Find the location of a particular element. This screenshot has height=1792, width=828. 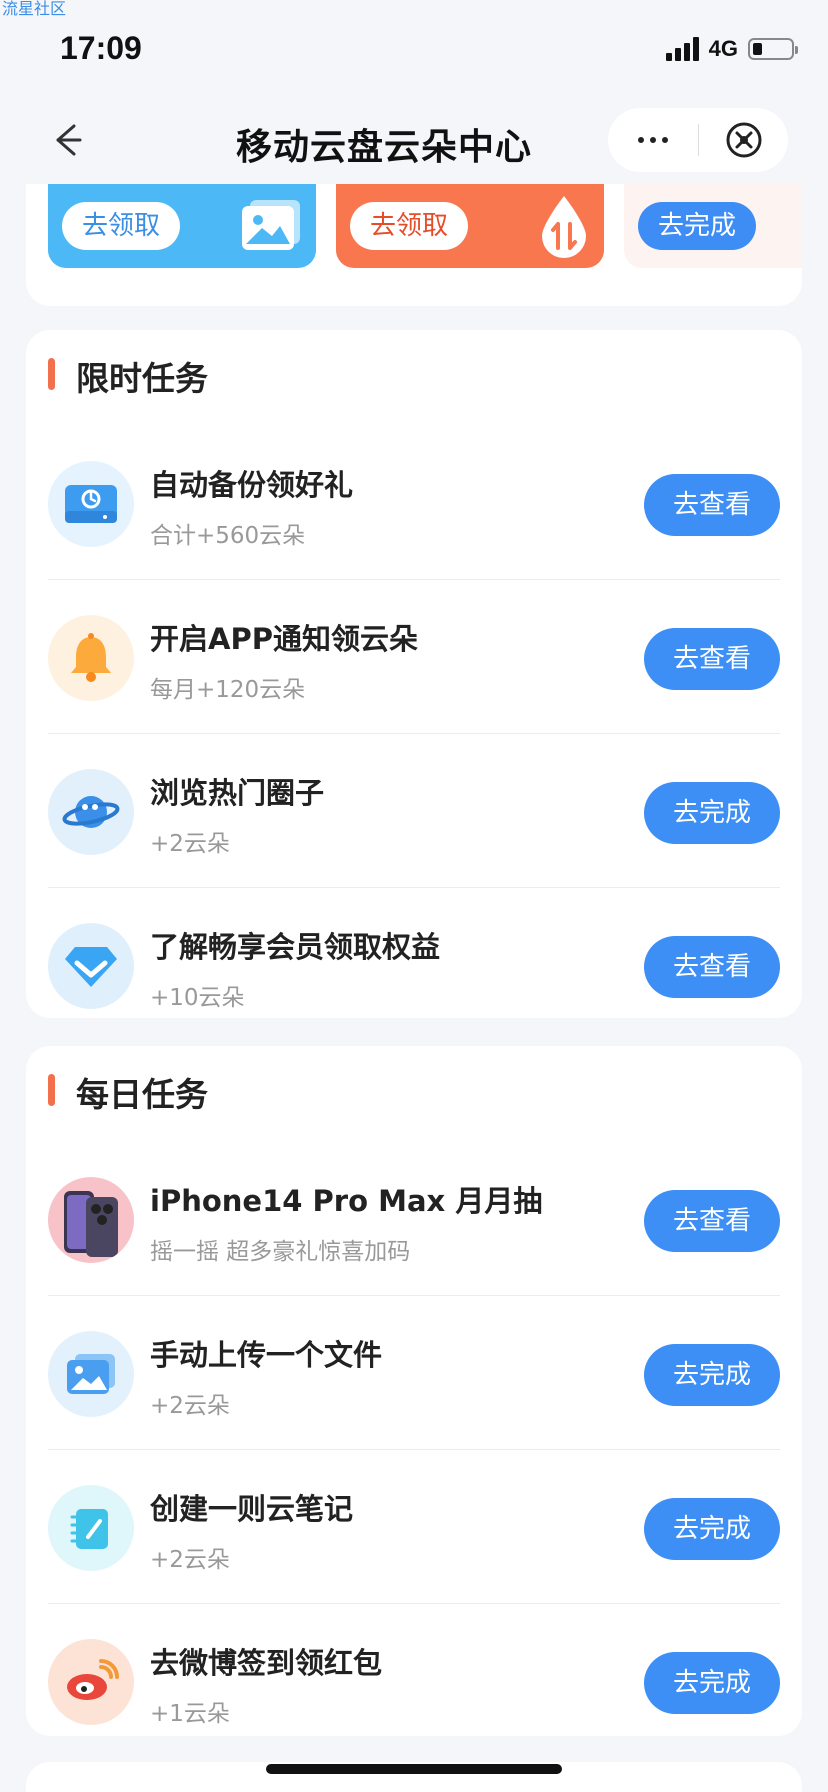

more-dots-icon is located at coordinates (641, 140).